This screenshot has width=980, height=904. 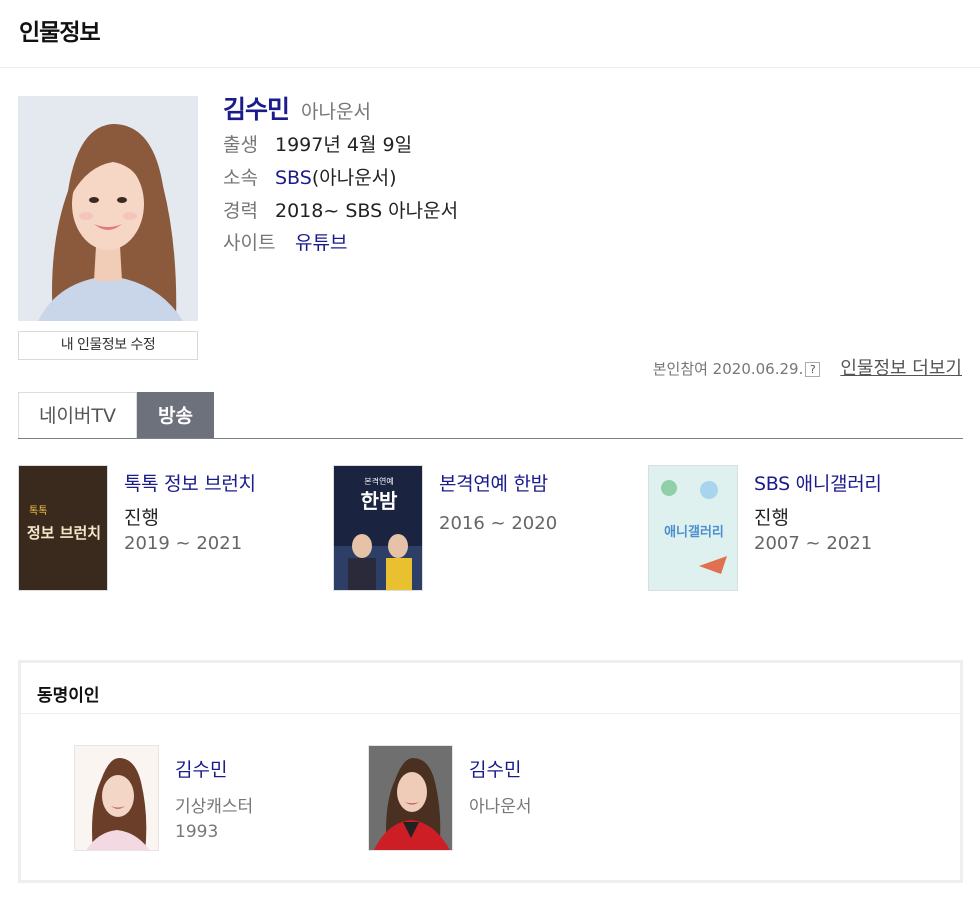 I want to click on show-poster: 애니갤러리, so click(x=693, y=528).